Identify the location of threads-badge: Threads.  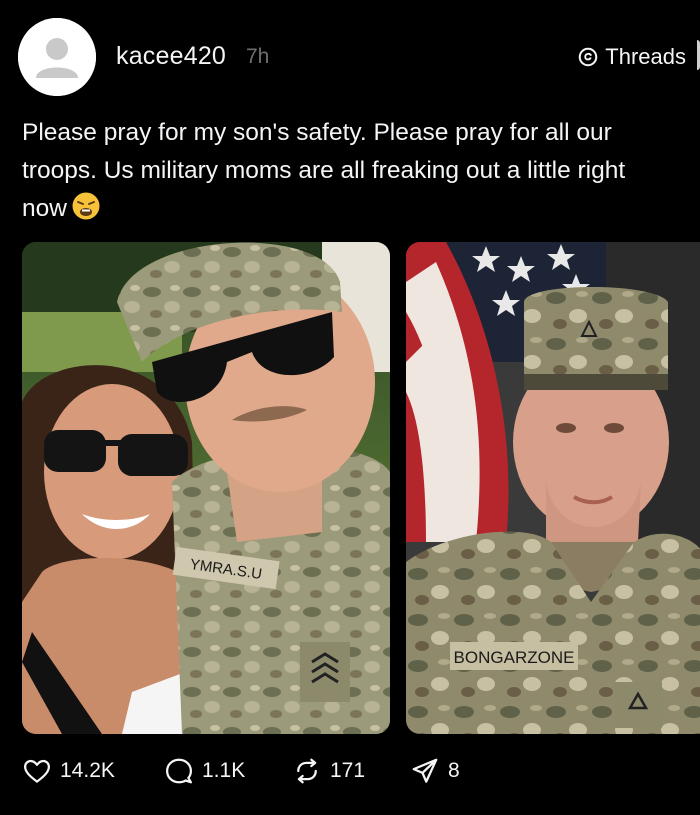
(631, 57).